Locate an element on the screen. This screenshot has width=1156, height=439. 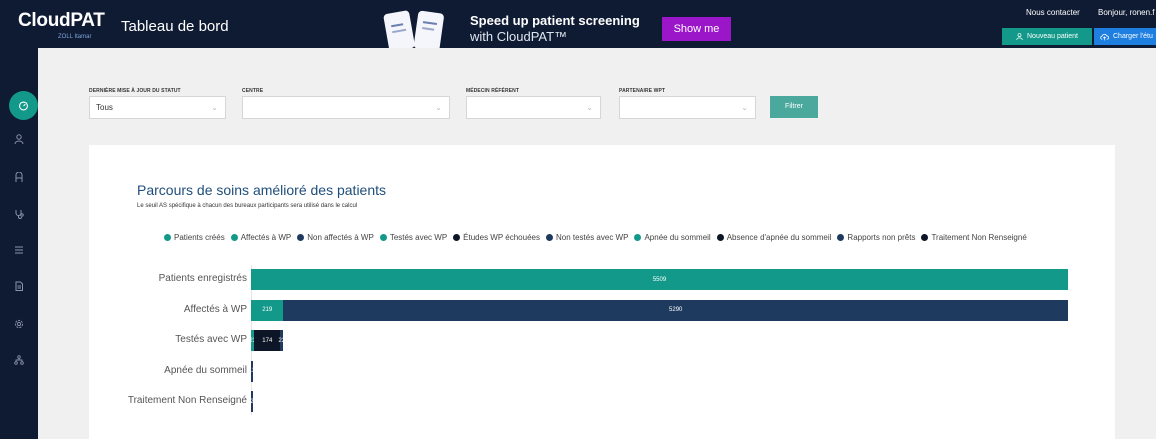
sidebar-item-list is located at coordinates (19, 250).